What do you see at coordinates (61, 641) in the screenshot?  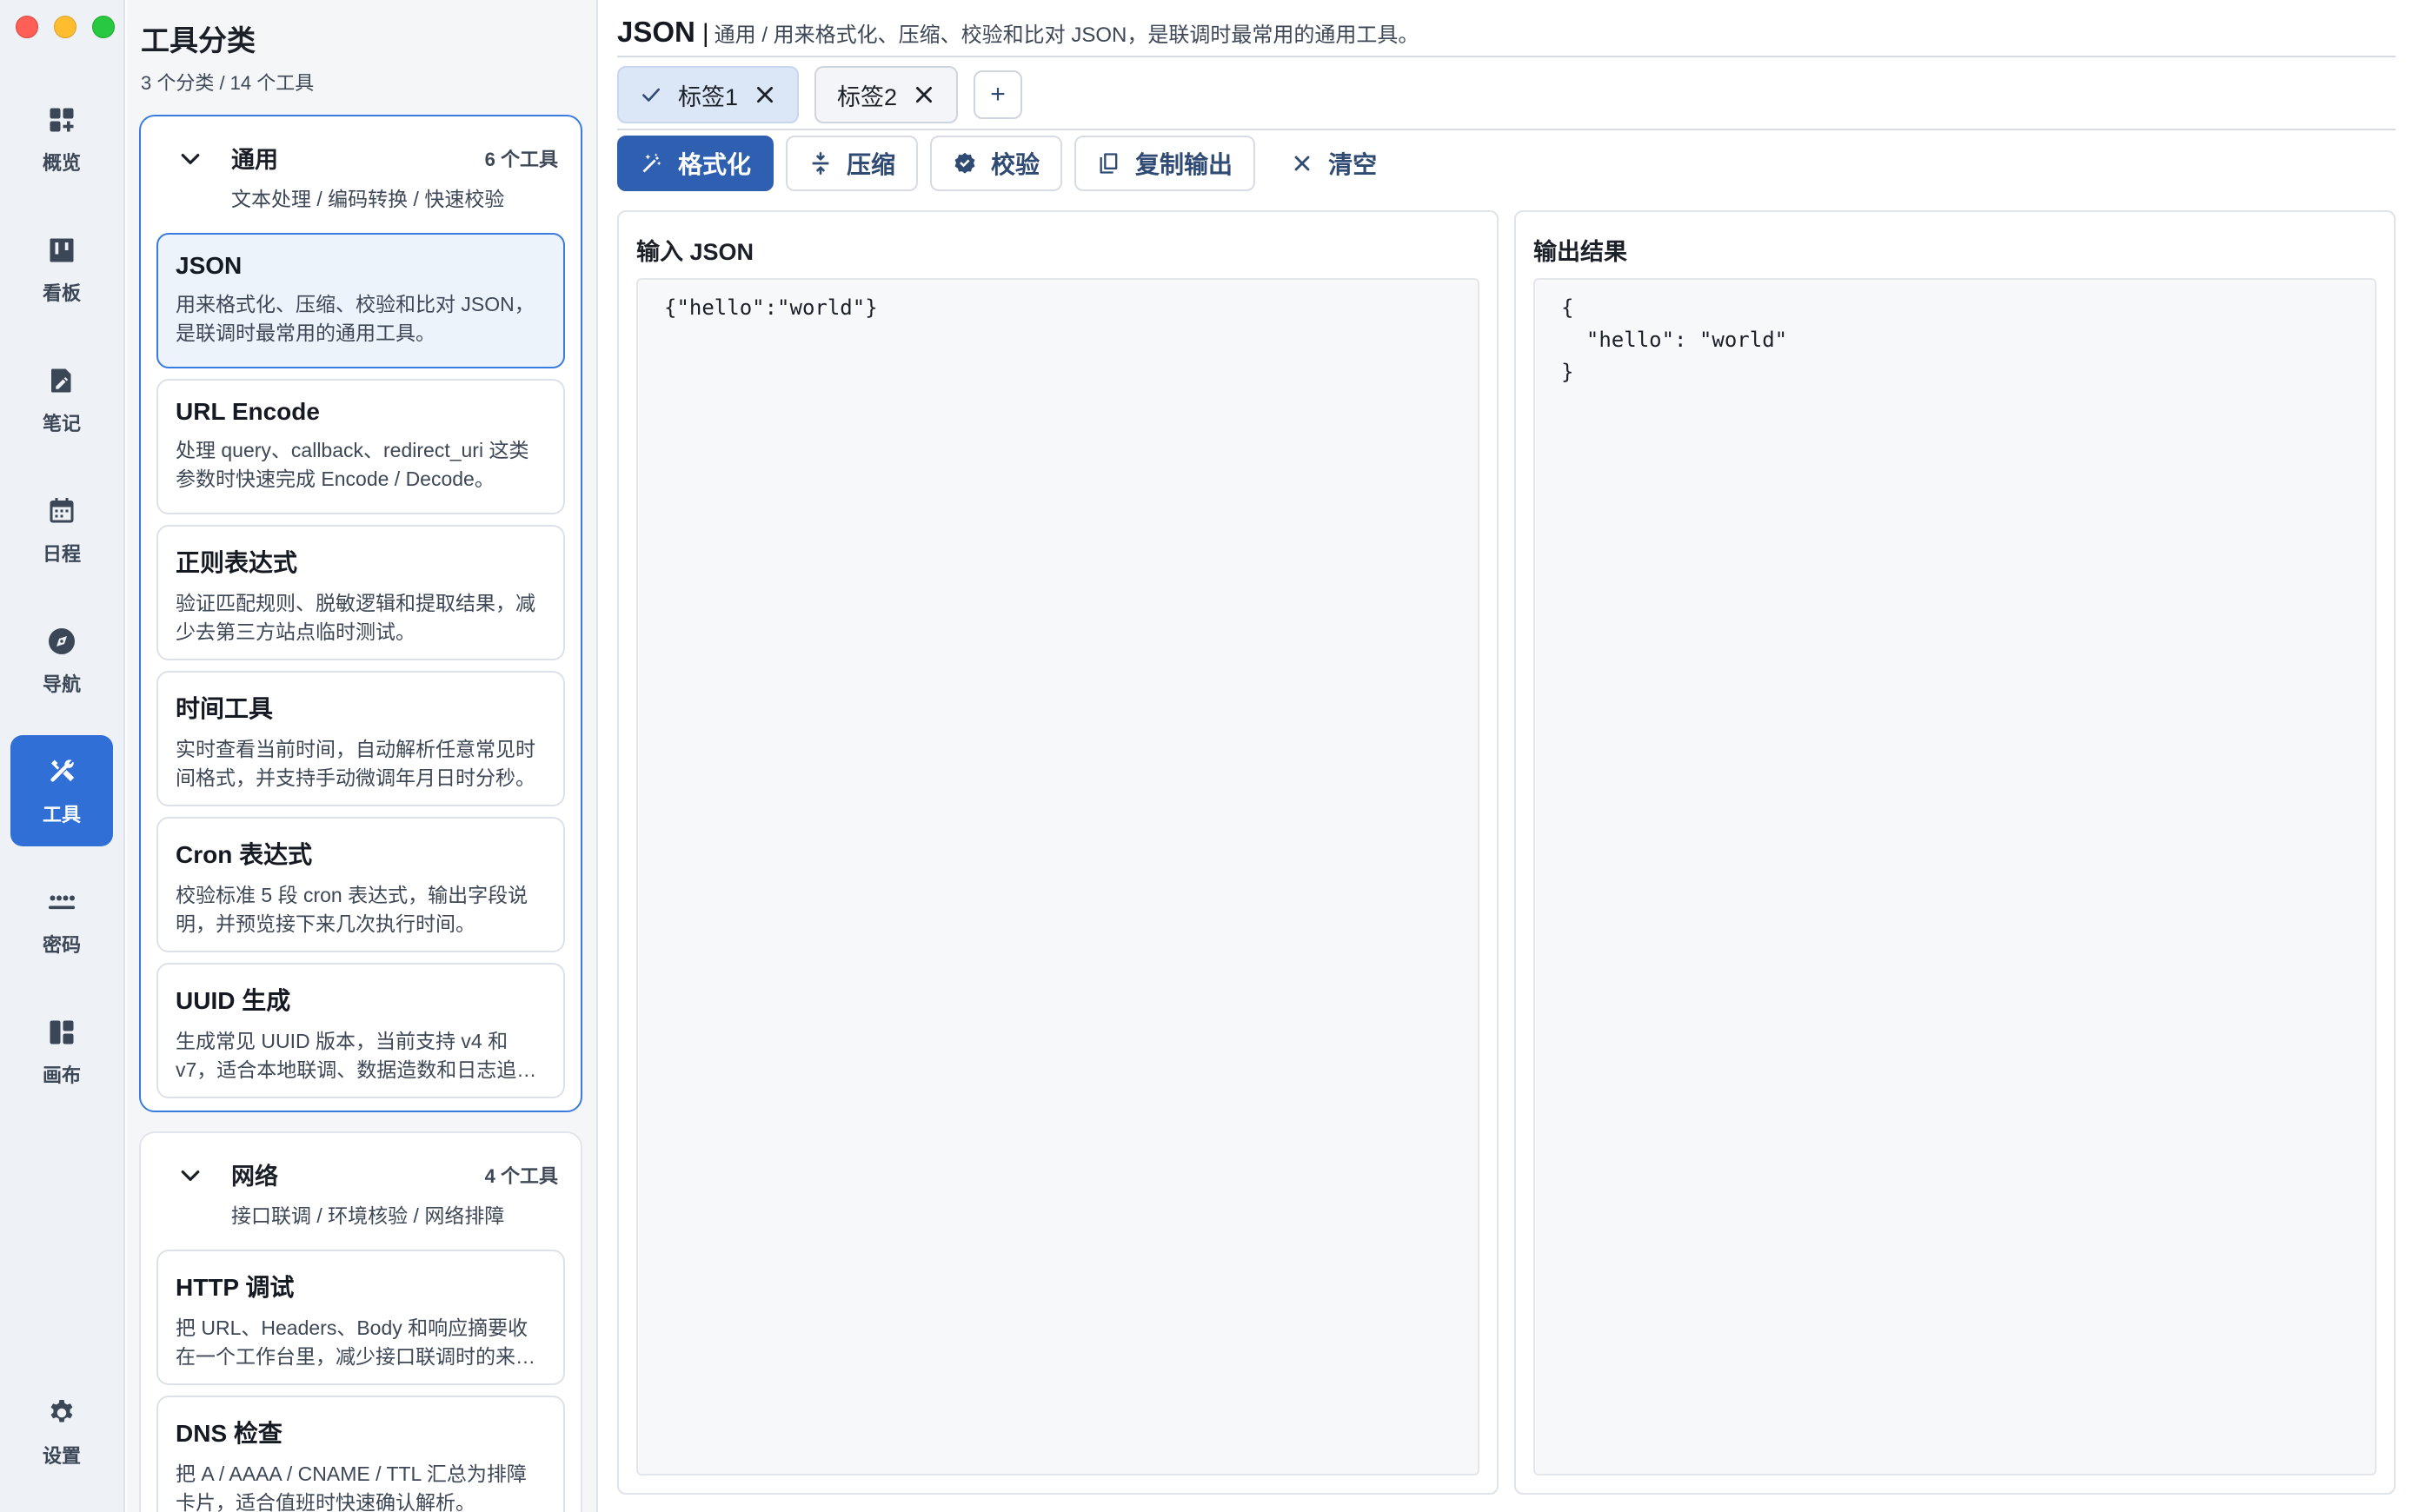 I see `compass-icon` at bounding box center [61, 641].